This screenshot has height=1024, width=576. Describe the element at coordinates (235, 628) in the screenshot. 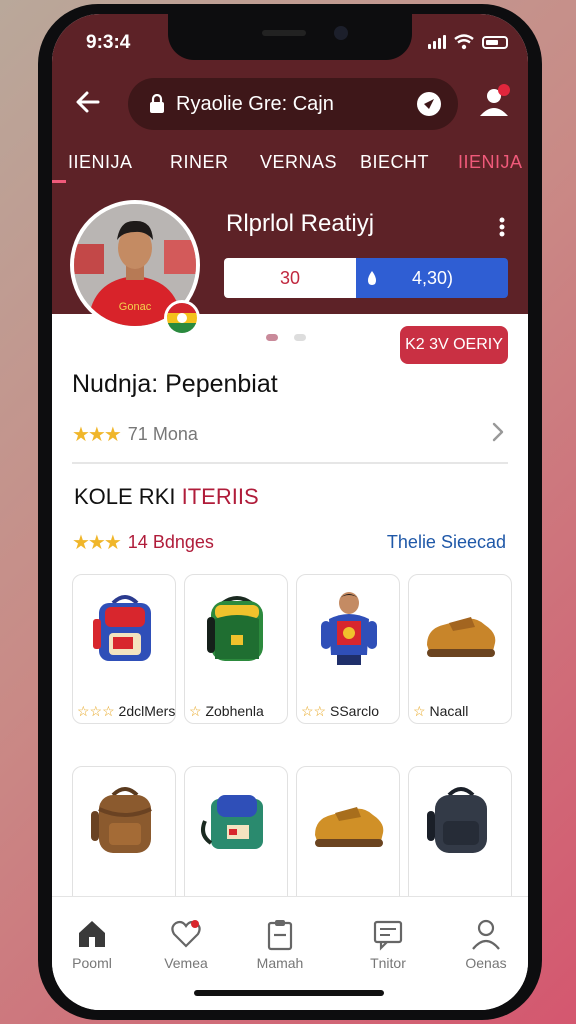

I see `backpack-green-icon` at that location.